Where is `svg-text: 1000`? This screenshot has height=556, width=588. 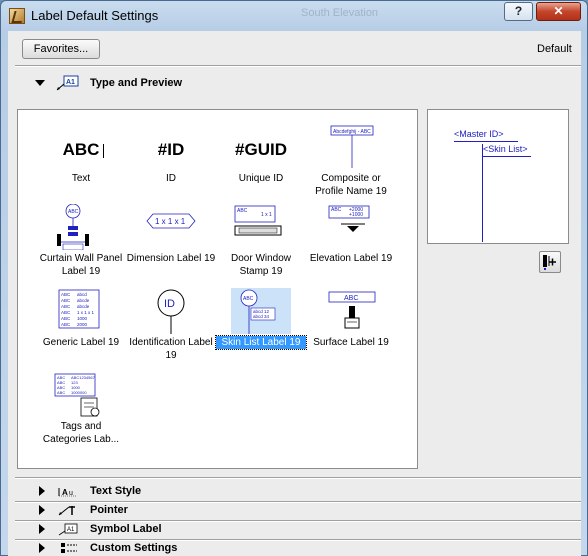 svg-text: 1000 is located at coordinates (82, 318).